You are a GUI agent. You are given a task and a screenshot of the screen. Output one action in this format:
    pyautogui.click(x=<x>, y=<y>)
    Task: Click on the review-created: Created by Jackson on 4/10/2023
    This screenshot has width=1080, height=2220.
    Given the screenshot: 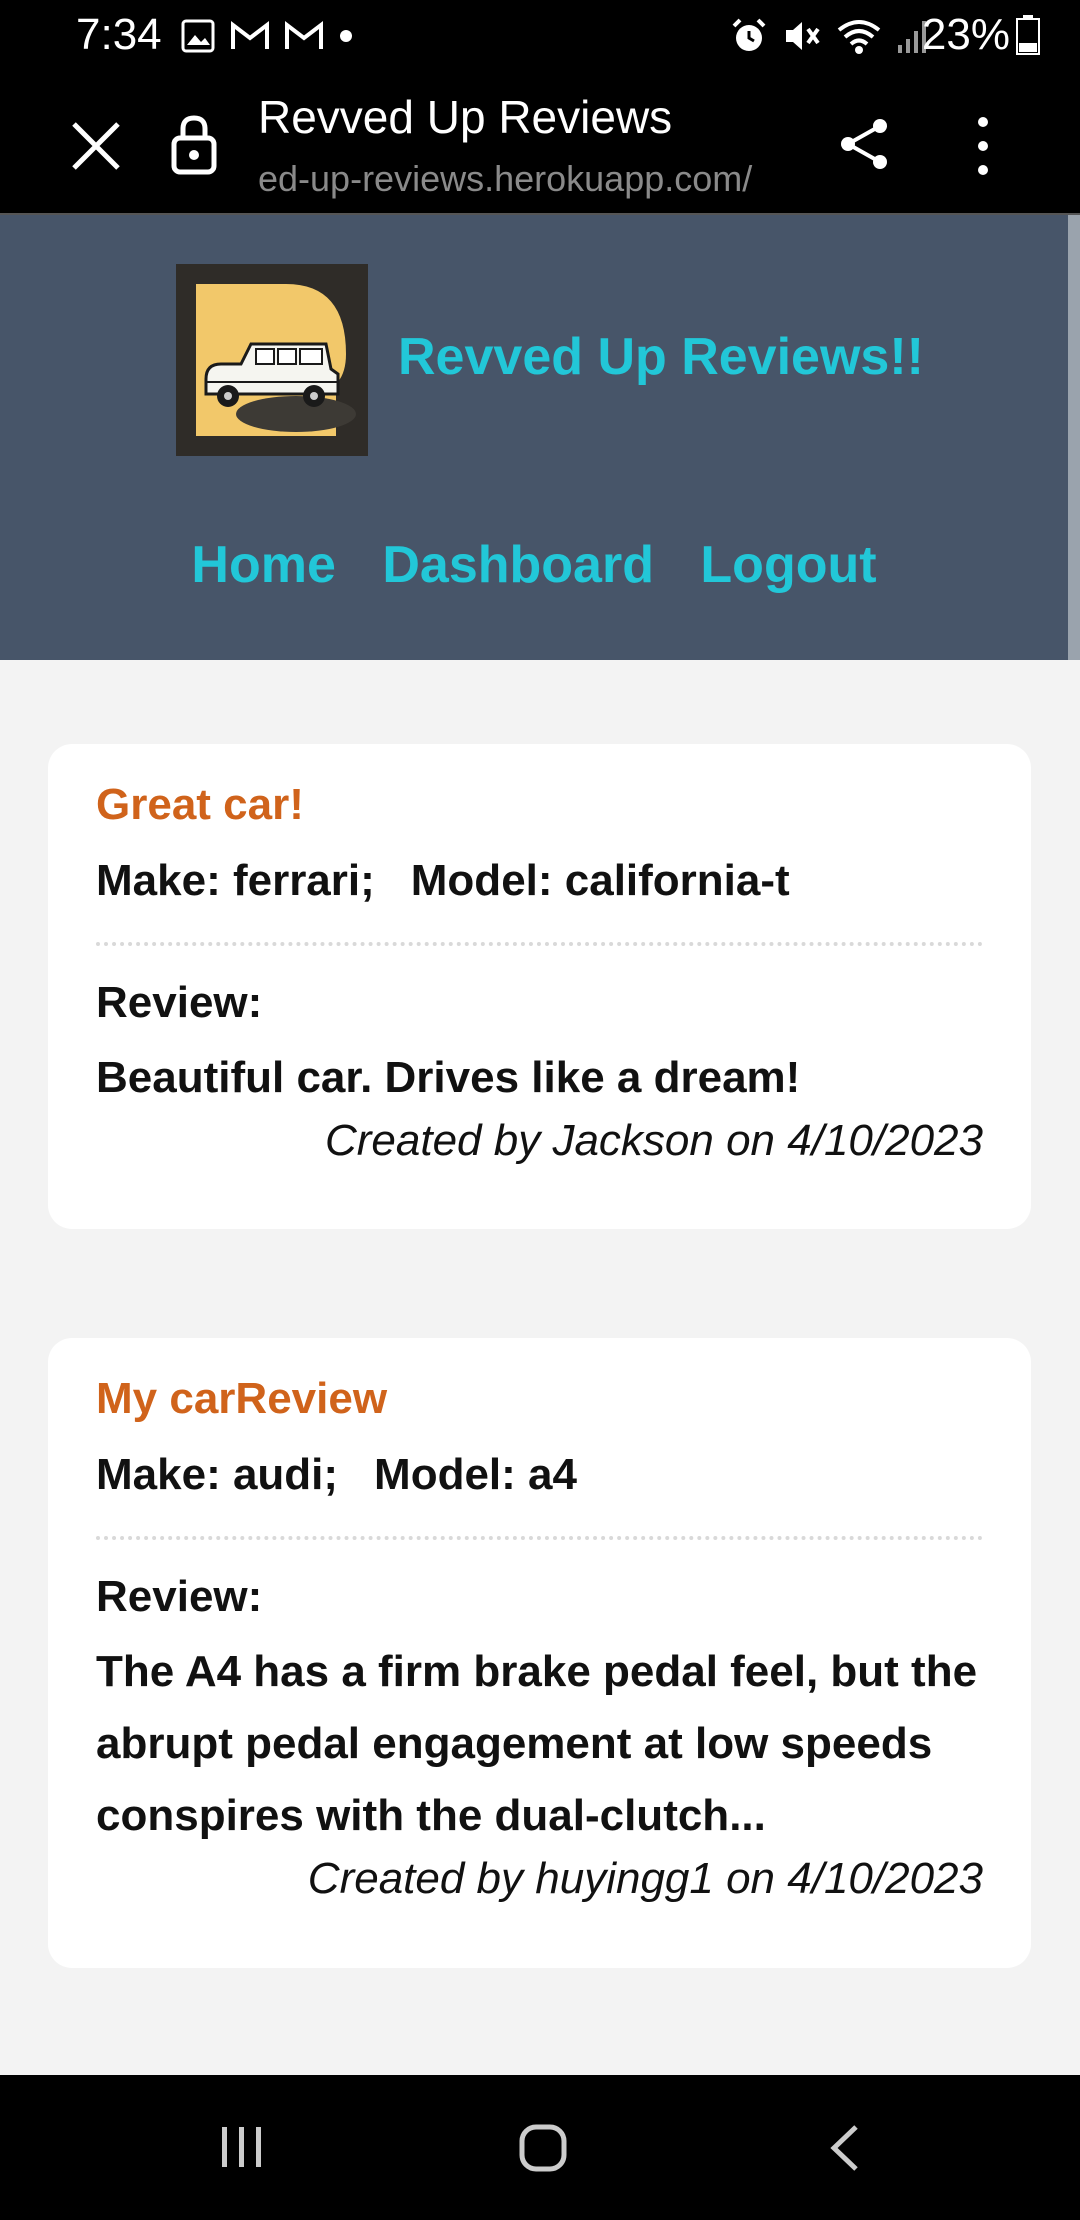 What is the action you would take?
    pyautogui.click(x=653, y=1140)
    